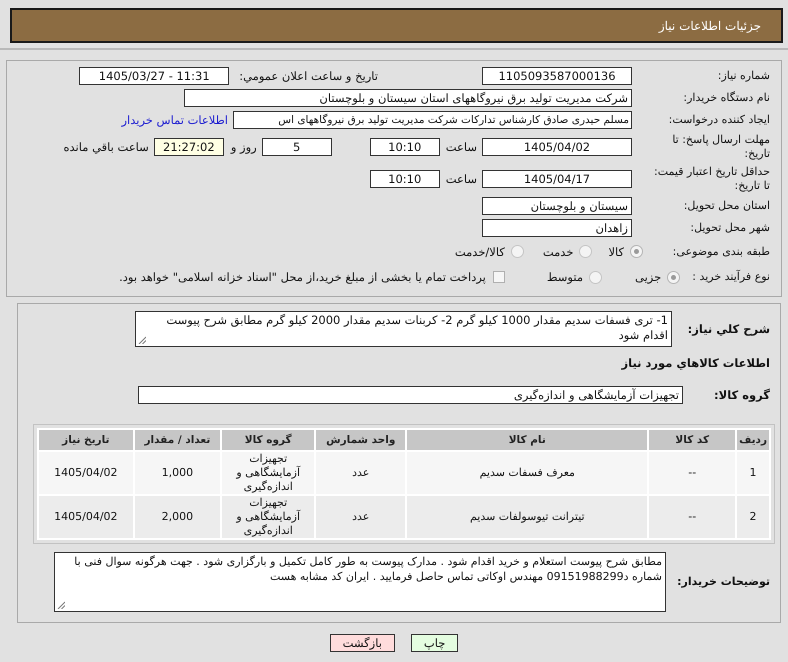 The width and height of the screenshot is (788, 662). Describe the element at coordinates (719, 120) in the screenshot. I see `requester-label: ایجاد کننده درخواست:` at that location.